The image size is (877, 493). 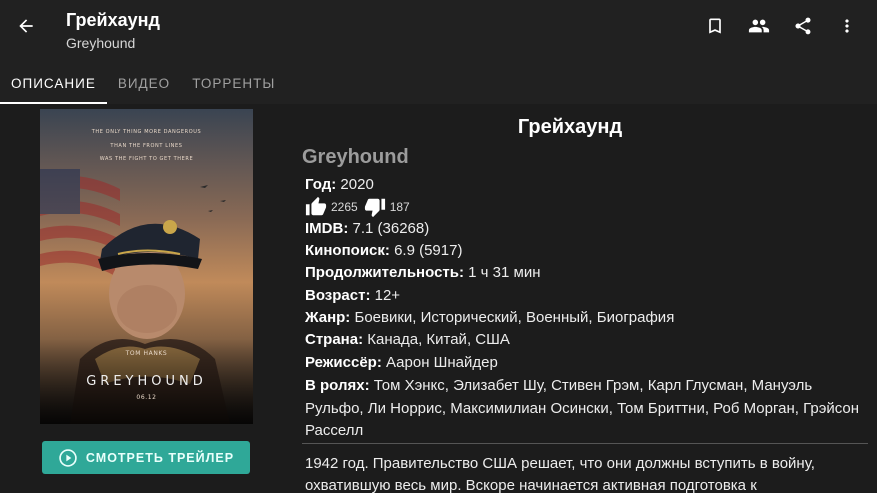 What do you see at coordinates (360, 207) in the screenshot?
I see `votes-row: 2265 187` at bounding box center [360, 207].